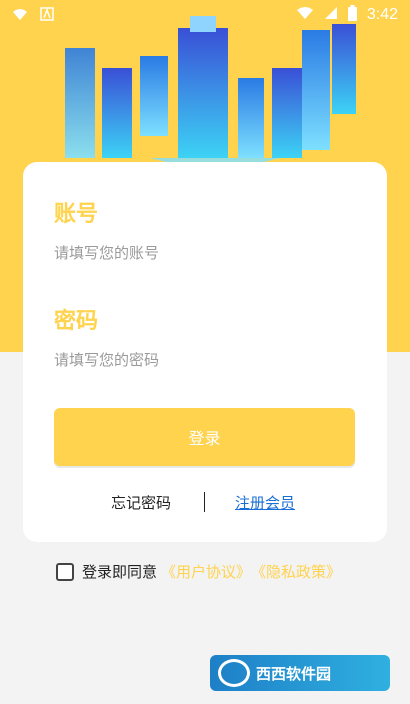 The width and height of the screenshot is (410, 704). What do you see at coordinates (65, 571) in the screenshot?
I see `agreement-checkbox` at bounding box center [65, 571].